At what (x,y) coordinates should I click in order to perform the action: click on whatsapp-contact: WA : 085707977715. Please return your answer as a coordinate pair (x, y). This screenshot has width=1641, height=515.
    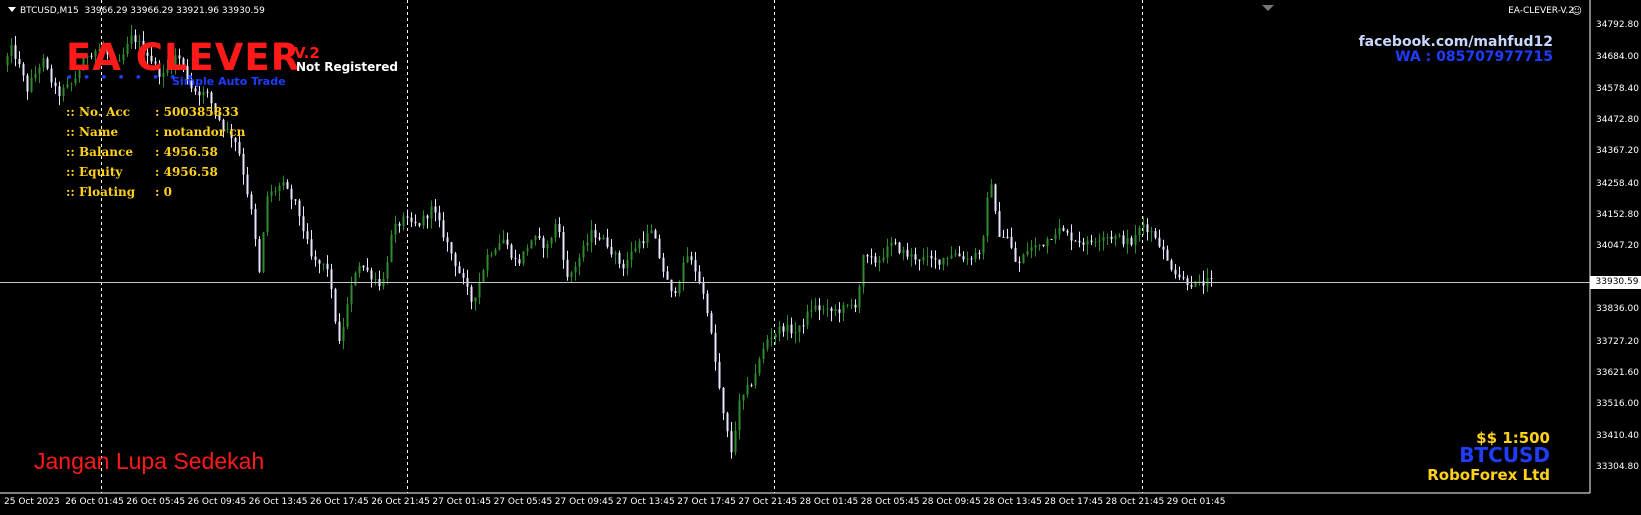
    Looking at the image, I should click on (1474, 57).